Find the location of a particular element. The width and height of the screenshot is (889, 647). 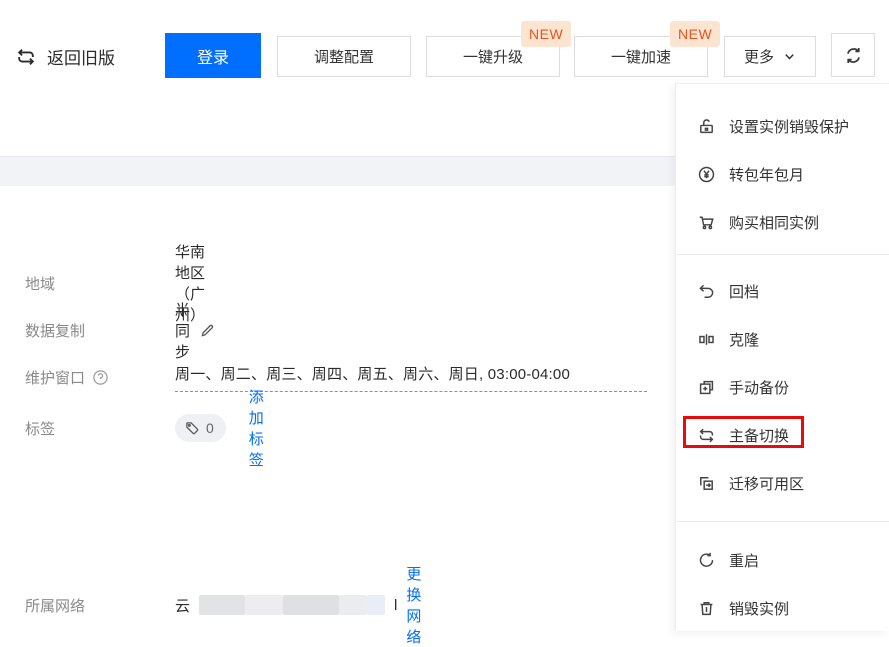

cart-icon is located at coordinates (706, 222).